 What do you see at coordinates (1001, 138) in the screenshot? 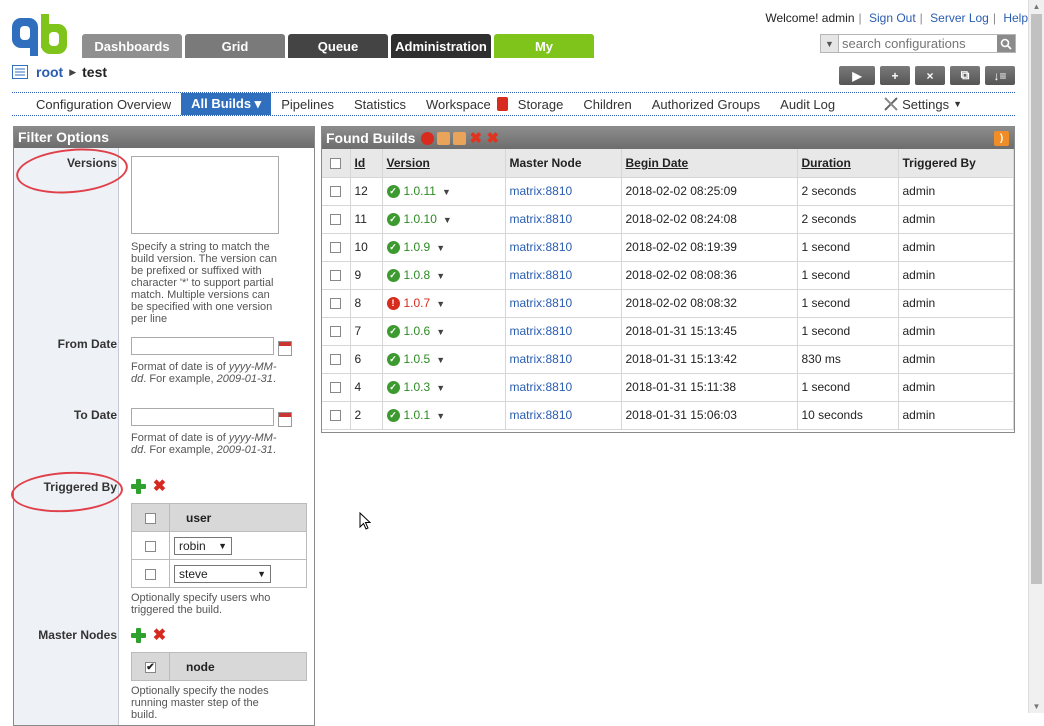
I see `rss-feed-icon: )` at bounding box center [1001, 138].